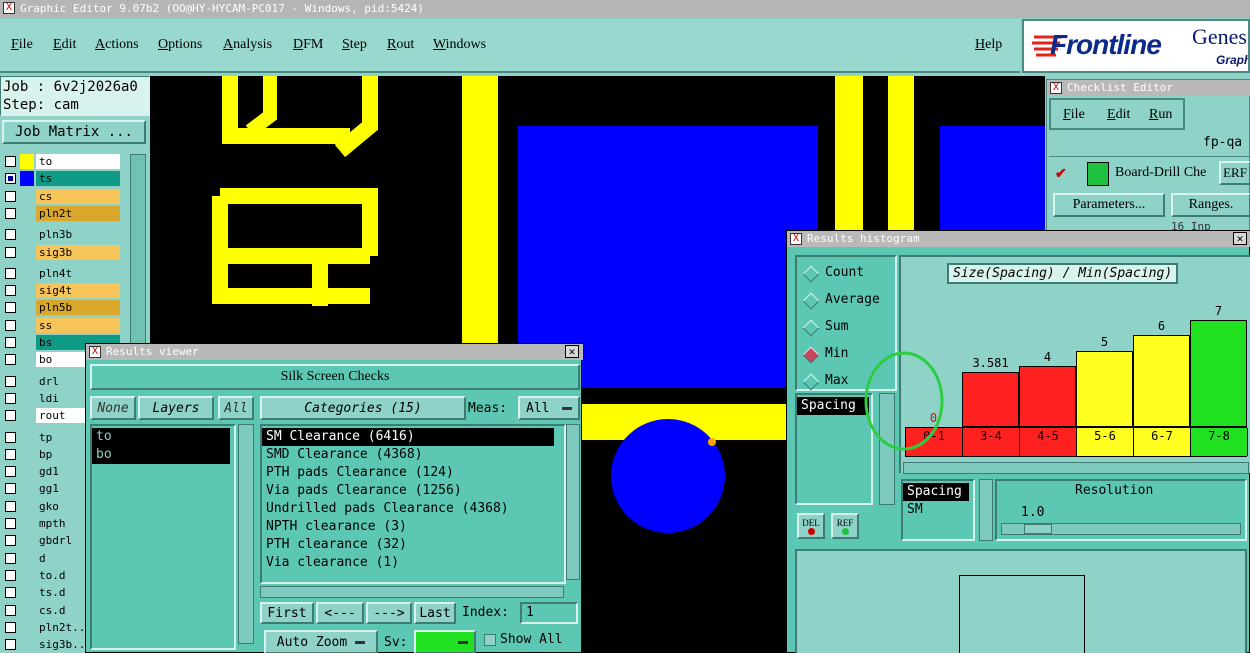 Image resolution: width=1250 pixels, height=653 pixels. What do you see at coordinates (389, 613) in the screenshot?
I see `next-button: --->` at bounding box center [389, 613].